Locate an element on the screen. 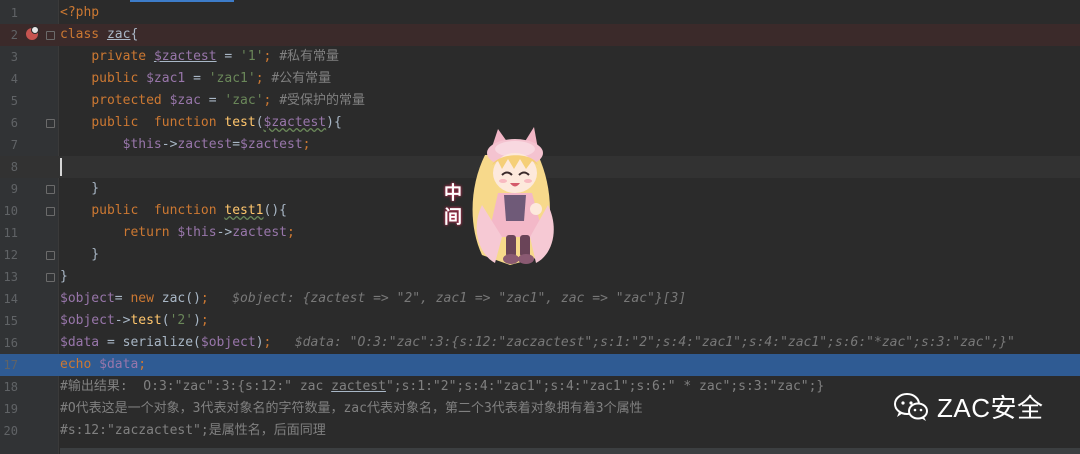  code-token: public function is located at coordinates (158, 122).